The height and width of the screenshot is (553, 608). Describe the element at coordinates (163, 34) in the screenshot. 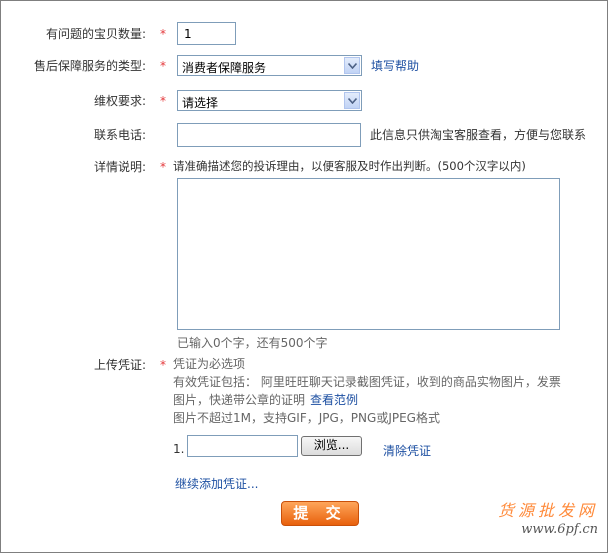

I see `quantity-required-mark: *` at that location.